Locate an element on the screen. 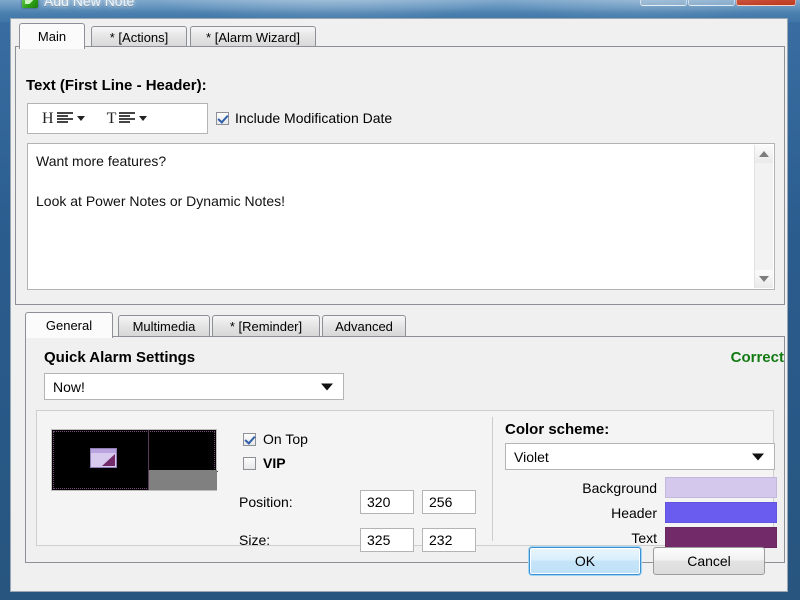  preview-taskbar is located at coordinates (183, 480).